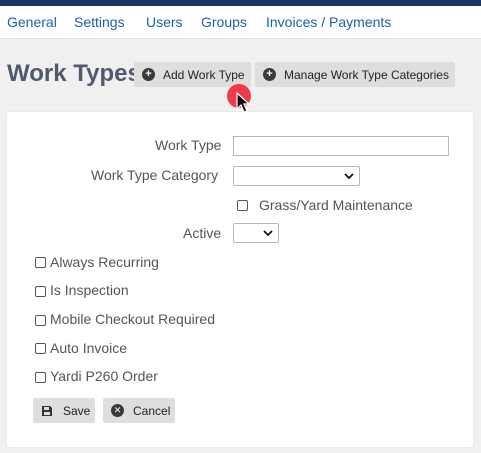  What do you see at coordinates (74, 73) in the screenshot?
I see `page-title: Work Types` at bounding box center [74, 73].